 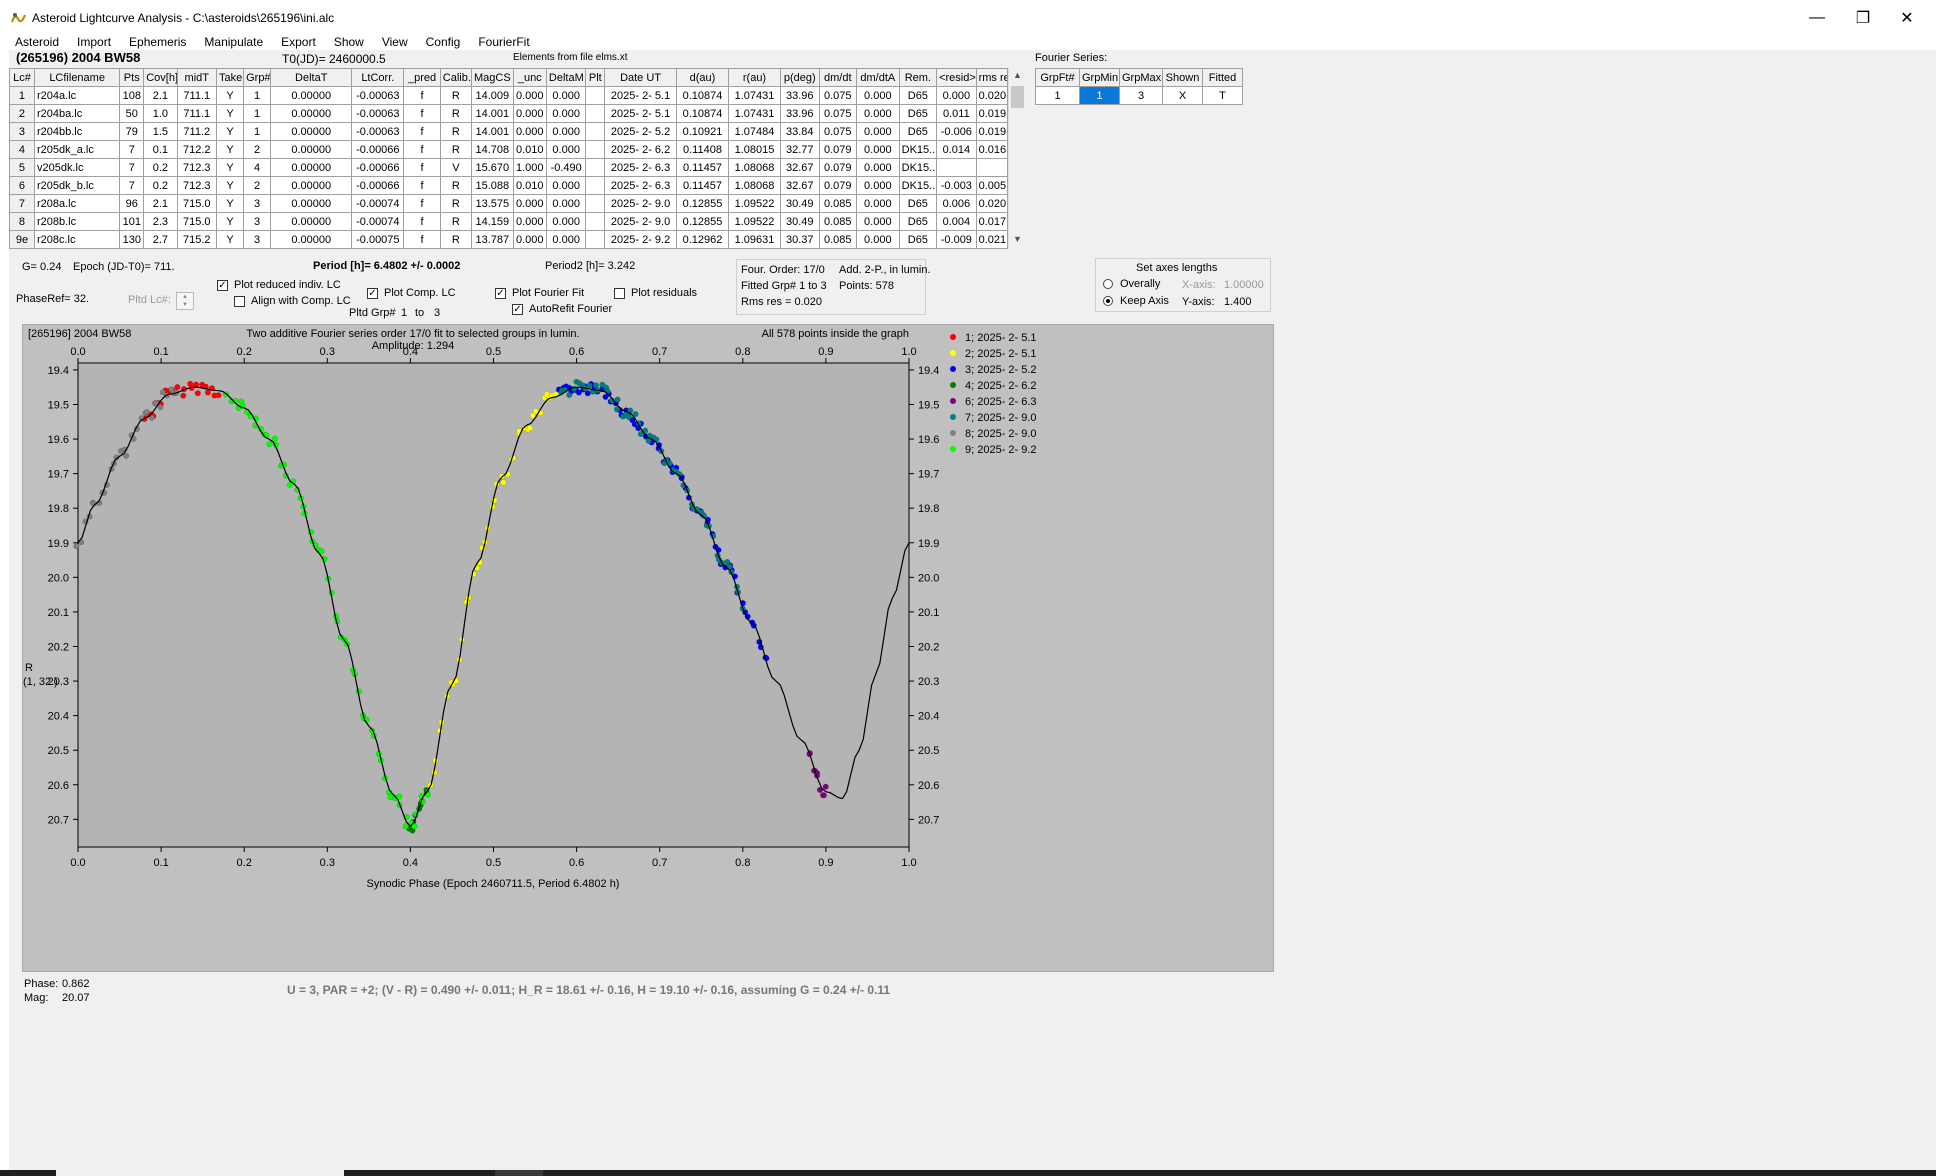 What do you see at coordinates (132, 77) in the screenshot?
I see `column-header: Pts` at bounding box center [132, 77].